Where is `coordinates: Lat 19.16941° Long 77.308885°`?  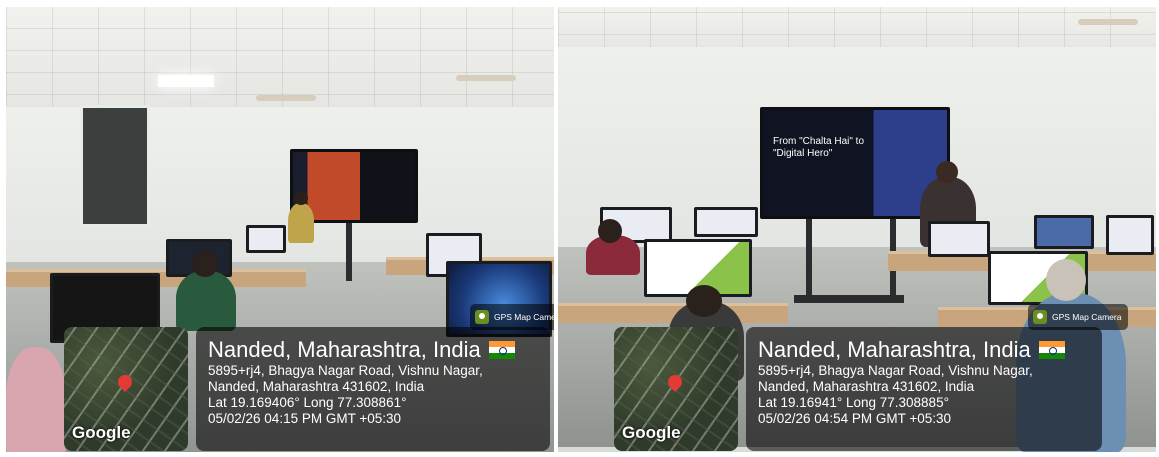
coordinates: Lat 19.16941° Long 77.308885° is located at coordinates (853, 402).